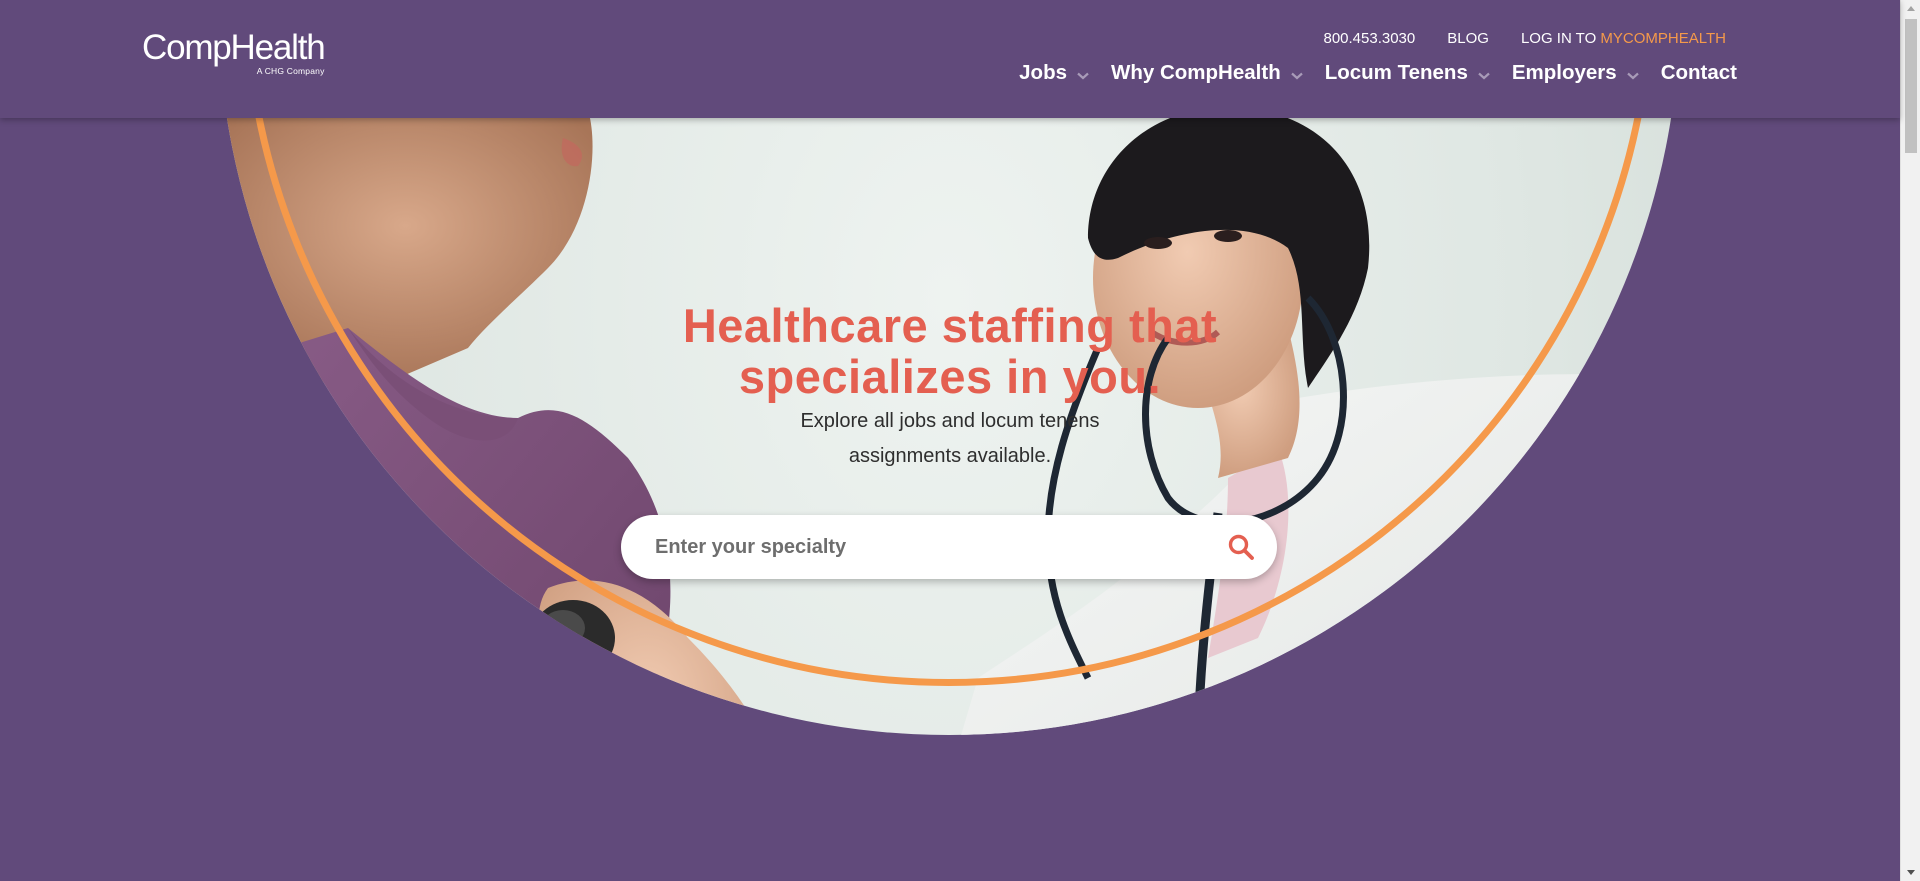 This screenshot has width=1920, height=881. I want to click on nav-why-comphealth: Why CompHealth, so click(1207, 73).